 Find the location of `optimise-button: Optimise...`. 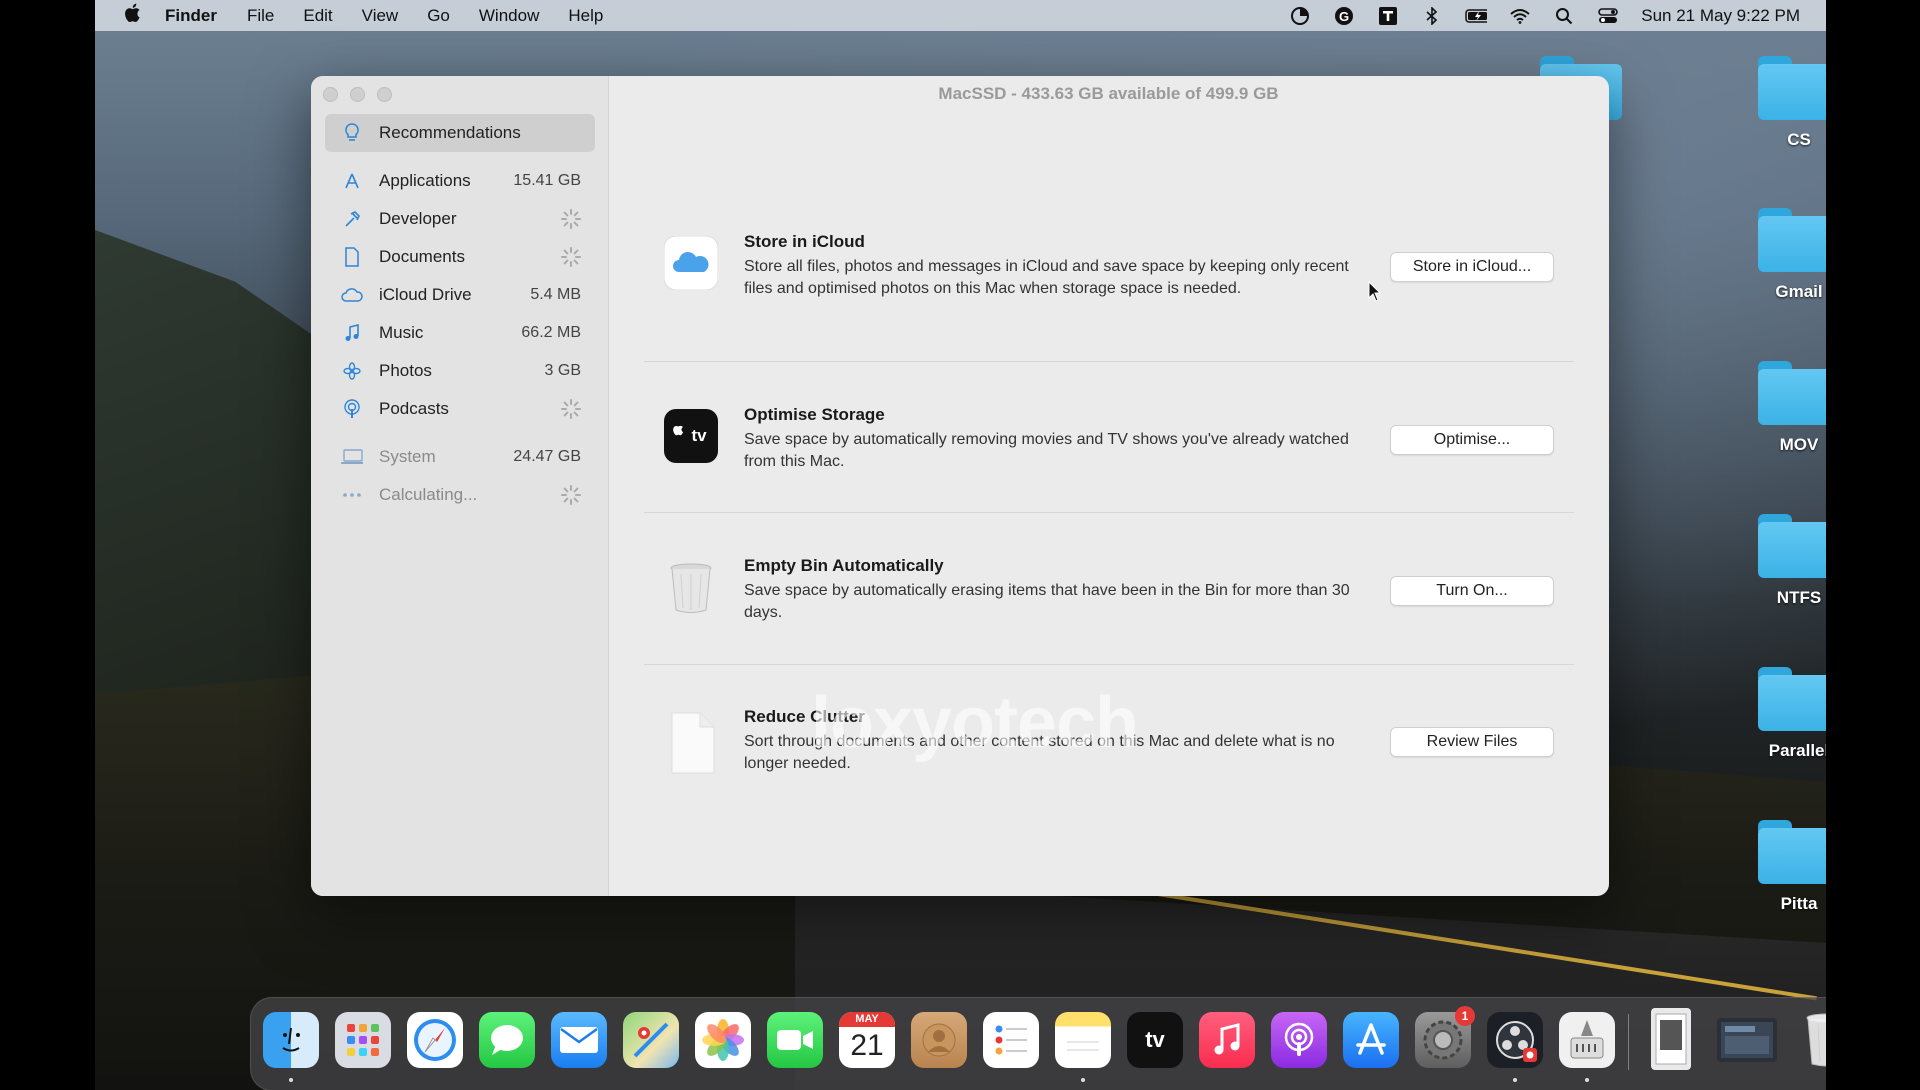

optimise-button: Optimise... is located at coordinates (1472, 440).